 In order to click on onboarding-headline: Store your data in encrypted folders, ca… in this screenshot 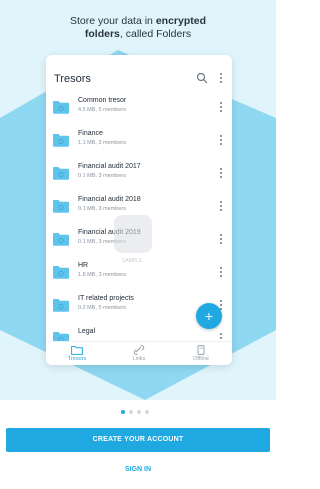, I will do `click(138, 28)`.